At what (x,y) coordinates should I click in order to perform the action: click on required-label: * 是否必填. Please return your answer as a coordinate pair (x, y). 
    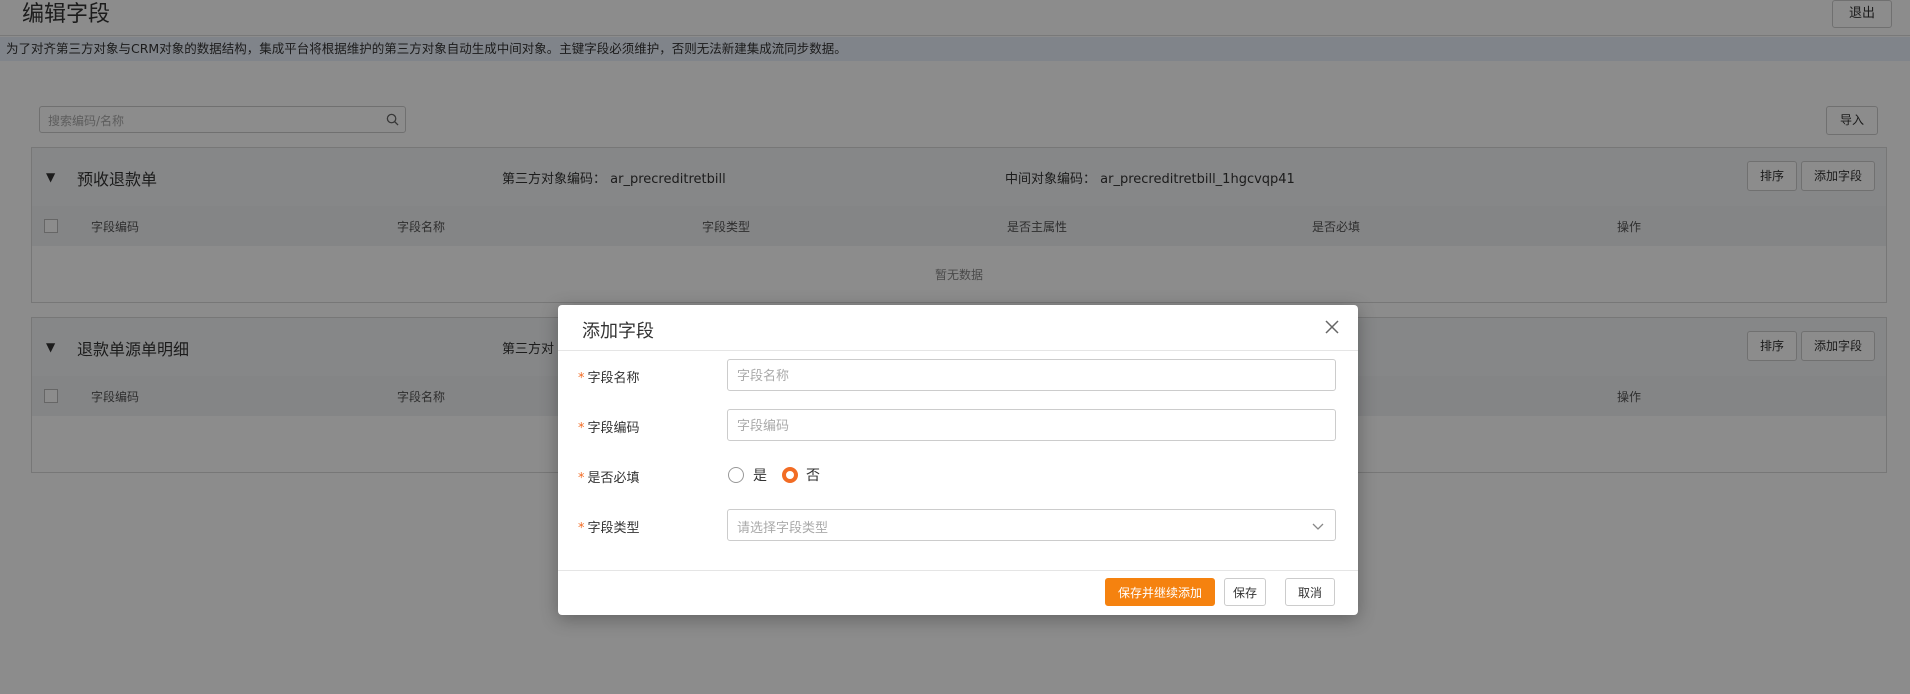
    Looking at the image, I should click on (609, 476).